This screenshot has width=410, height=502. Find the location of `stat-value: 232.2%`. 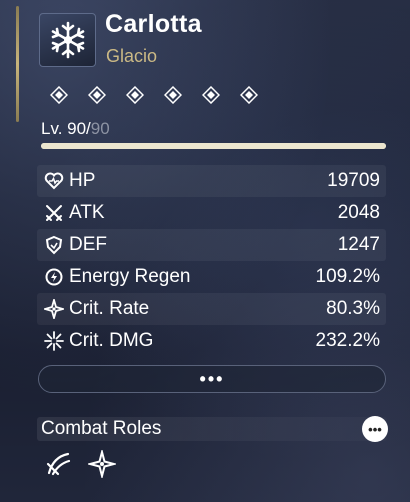

stat-value: 232.2% is located at coordinates (347, 340).